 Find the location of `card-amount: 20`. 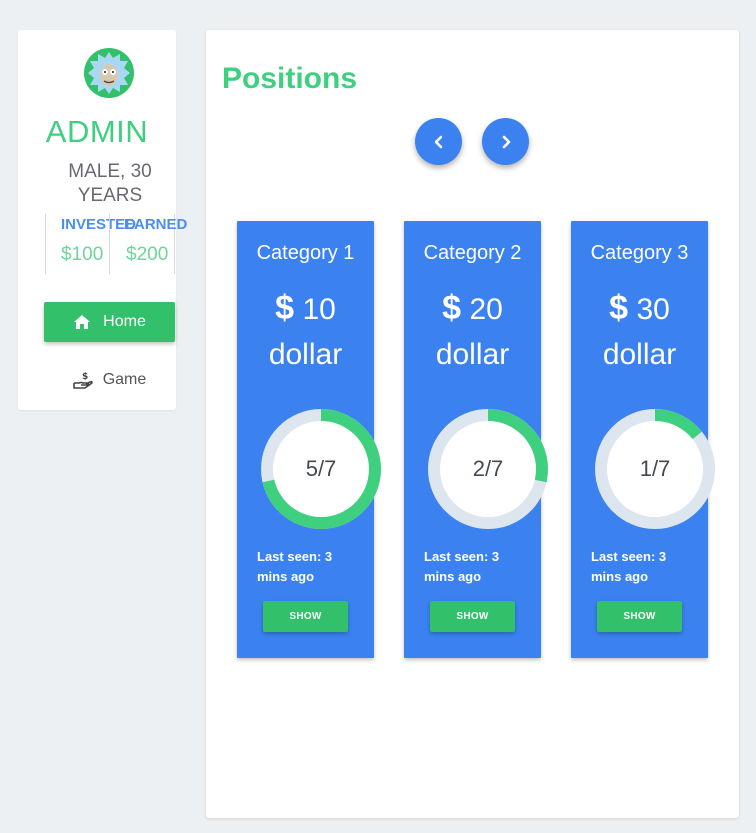

card-amount: 20 is located at coordinates (486, 309).